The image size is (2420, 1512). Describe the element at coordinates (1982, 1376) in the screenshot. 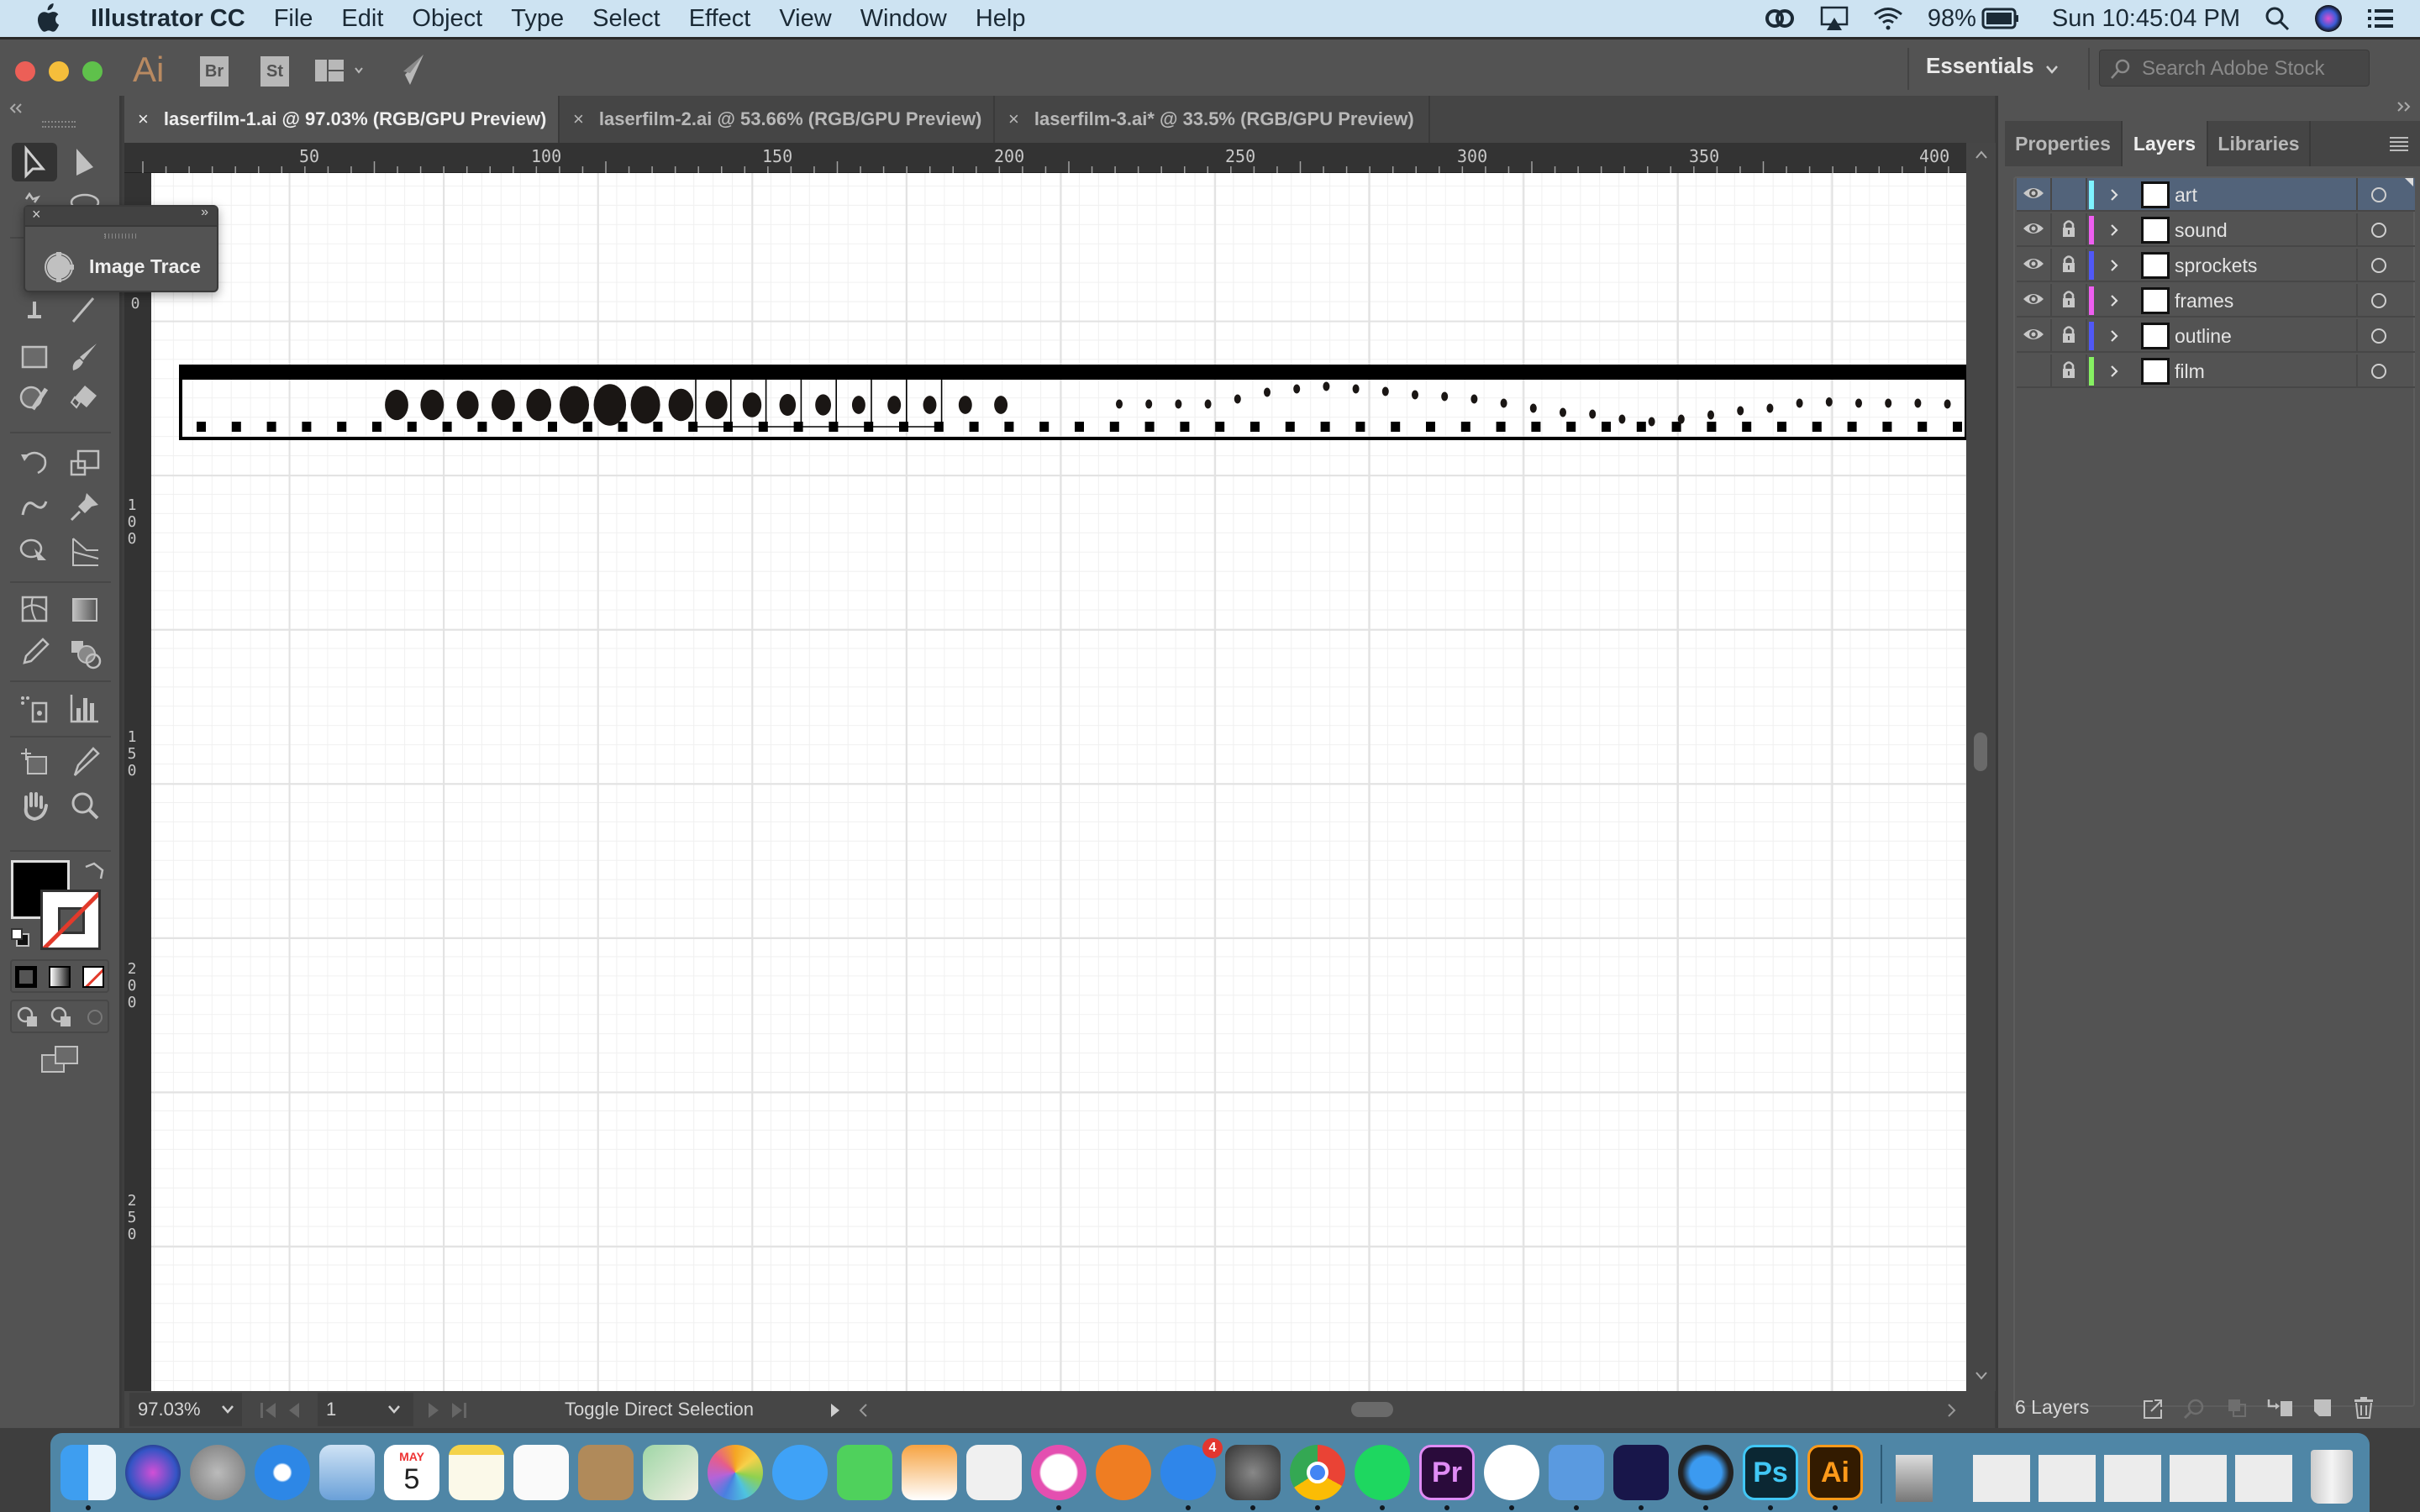

I see `scroll-down-icon` at that location.